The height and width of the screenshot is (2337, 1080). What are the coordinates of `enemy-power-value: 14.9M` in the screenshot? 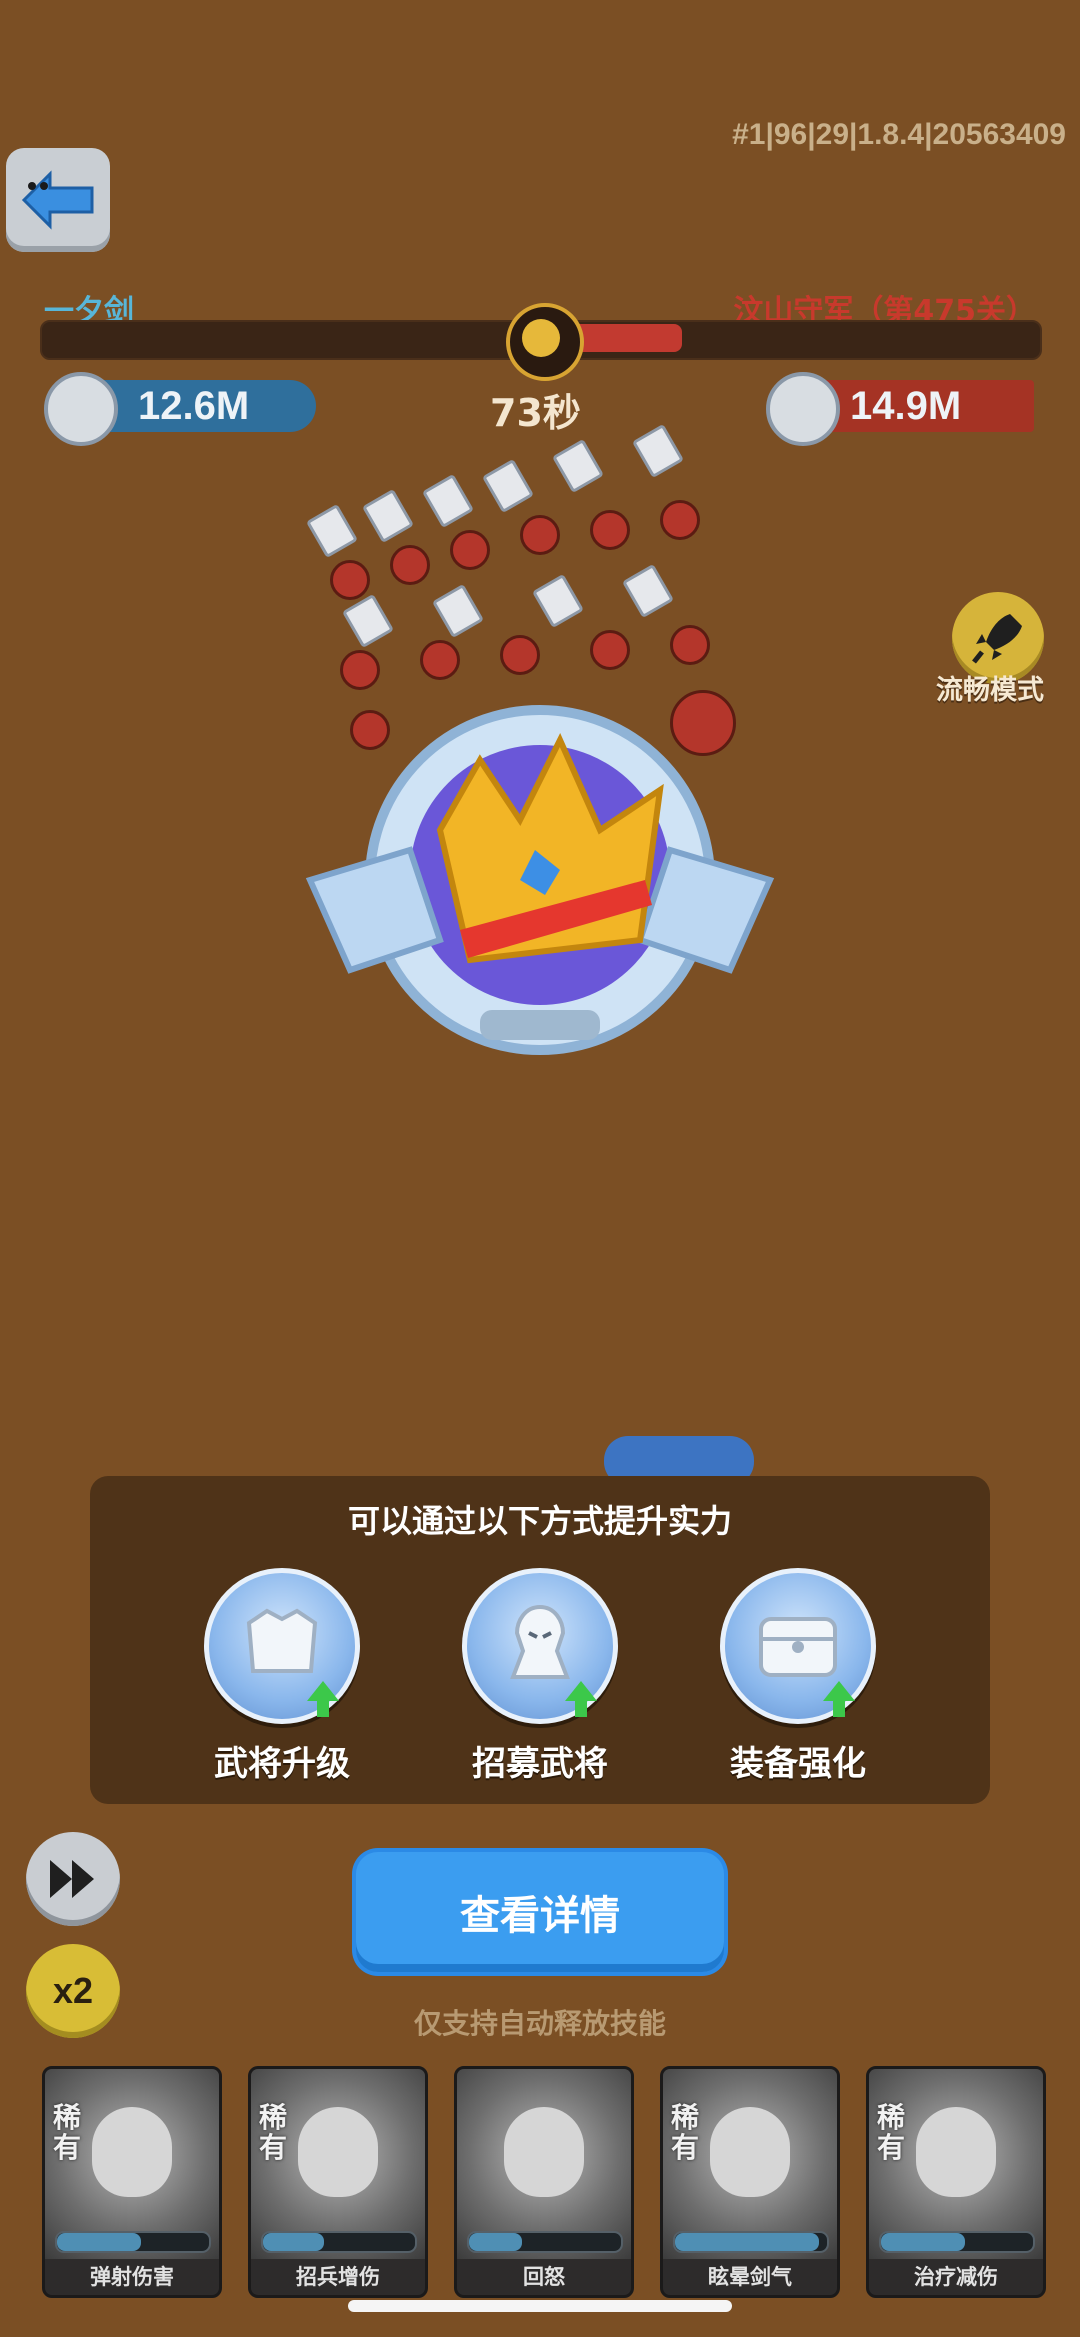 It's located at (906, 405).